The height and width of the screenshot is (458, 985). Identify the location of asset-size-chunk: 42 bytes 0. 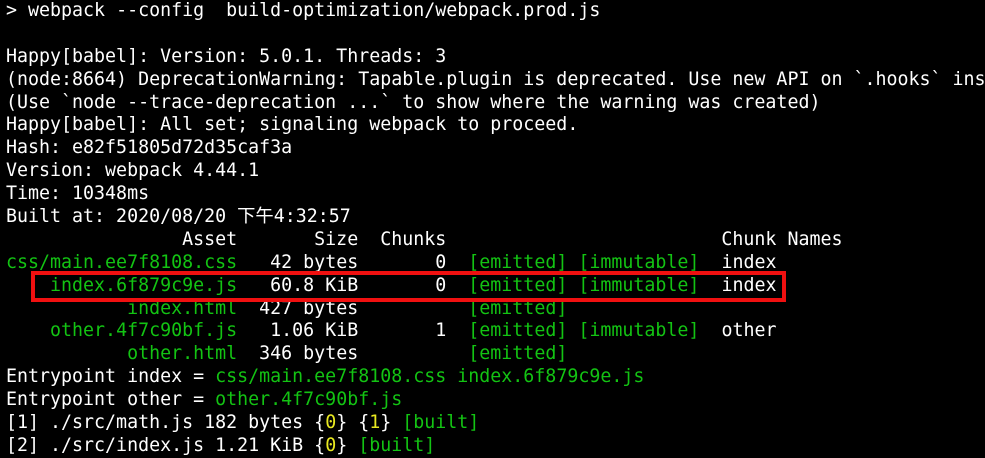
(353, 262).